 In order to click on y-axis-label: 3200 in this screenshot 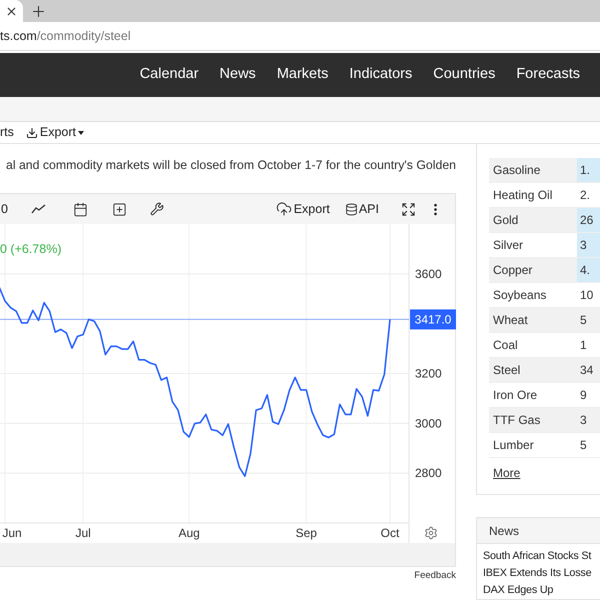, I will do `click(428, 373)`.